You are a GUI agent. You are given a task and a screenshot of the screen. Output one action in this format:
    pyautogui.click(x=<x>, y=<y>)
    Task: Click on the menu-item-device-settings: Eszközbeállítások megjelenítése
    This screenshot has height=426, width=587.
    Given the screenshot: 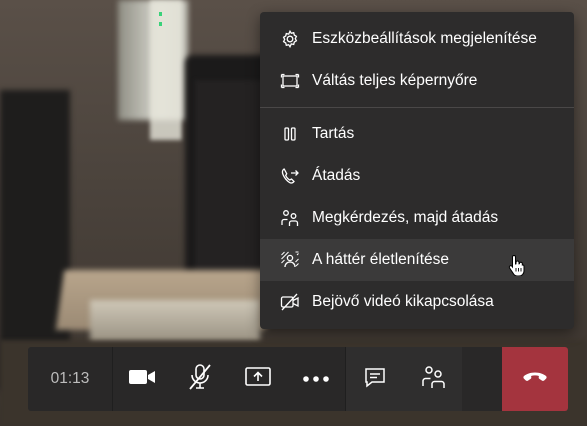 What is the action you would take?
    pyautogui.click(x=417, y=39)
    